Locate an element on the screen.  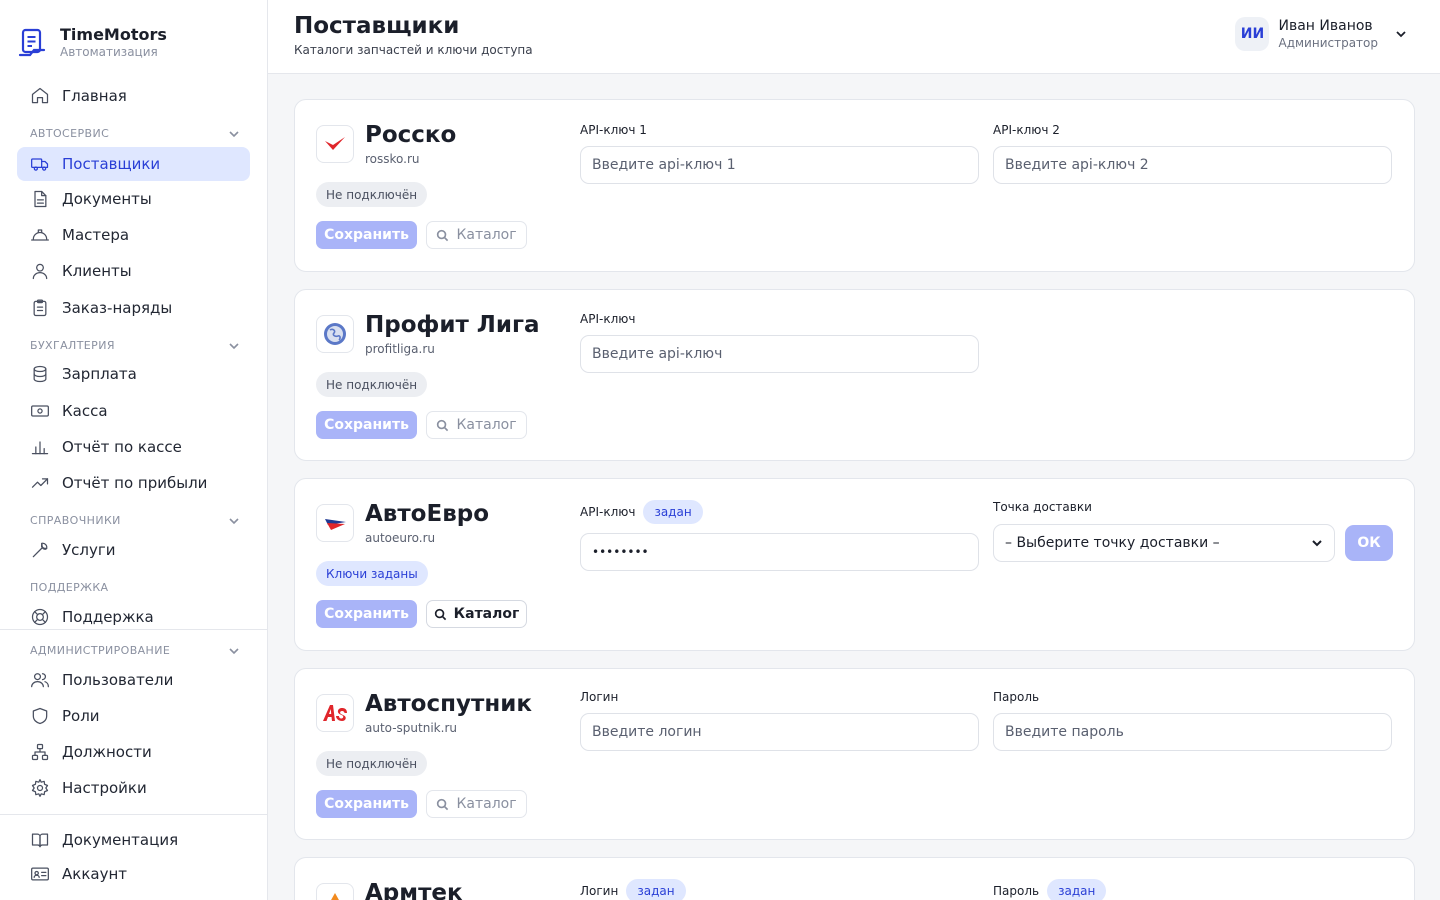
sidebar-item-users: Пользователи is located at coordinates (133, 680).